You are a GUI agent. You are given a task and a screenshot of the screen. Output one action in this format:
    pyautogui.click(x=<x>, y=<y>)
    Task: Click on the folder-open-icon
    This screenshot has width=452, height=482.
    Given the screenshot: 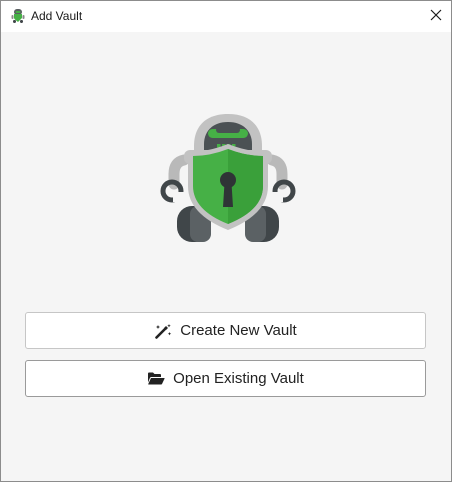 What is the action you would take?
    pyautogui.click(x=156, y=379)
    